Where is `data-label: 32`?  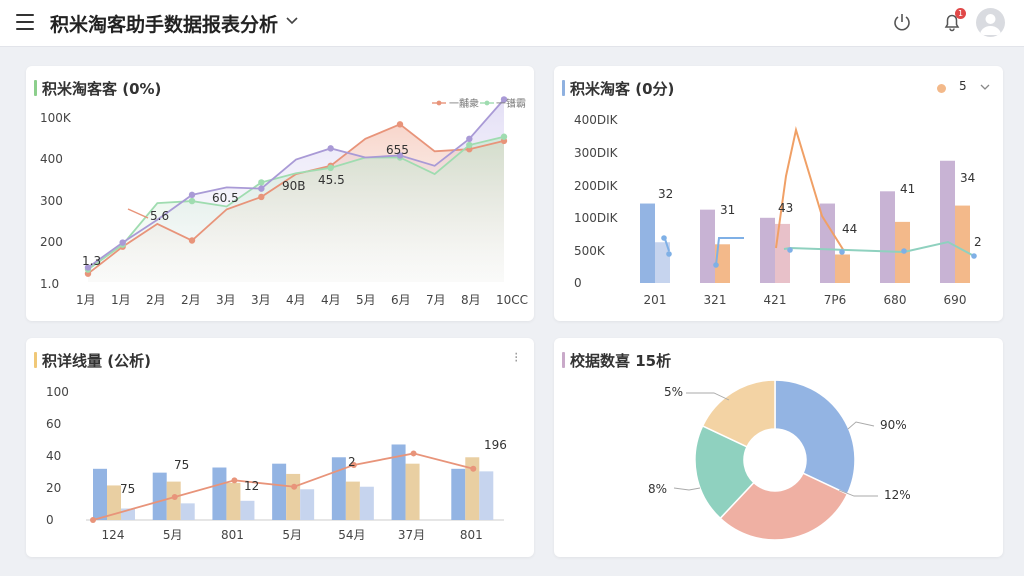
data-label: 32 is located at coordinates (665, 194).